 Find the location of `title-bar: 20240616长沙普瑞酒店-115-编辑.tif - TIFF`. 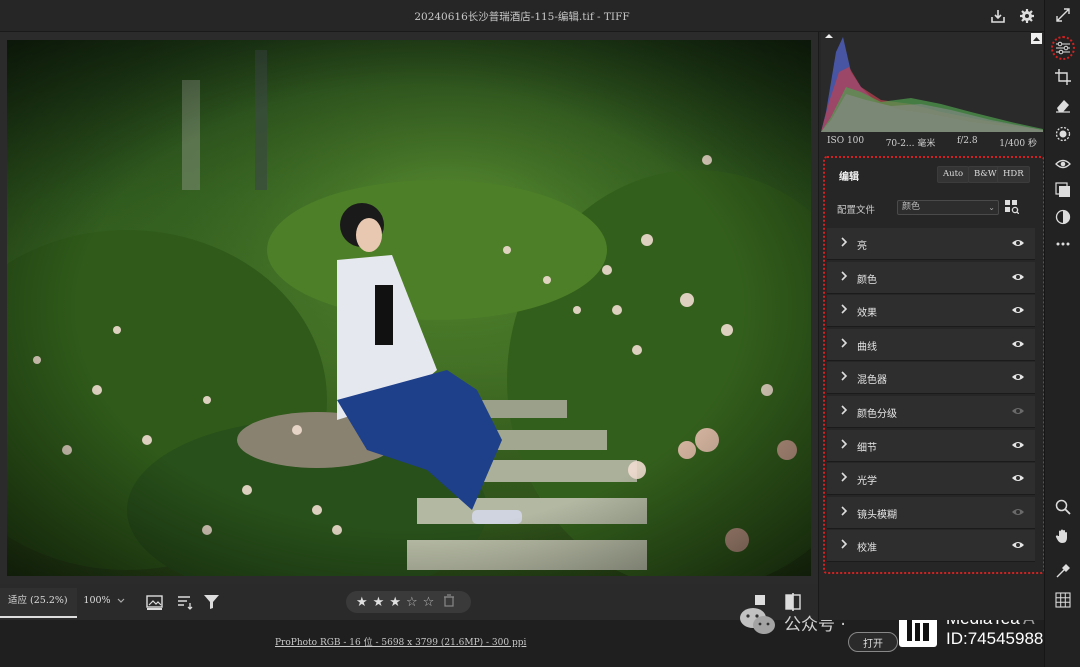

title-bar: 20240616长沙普瑞酒店-115-编辑.tif - TIFF is located at coordinates (522, 16).